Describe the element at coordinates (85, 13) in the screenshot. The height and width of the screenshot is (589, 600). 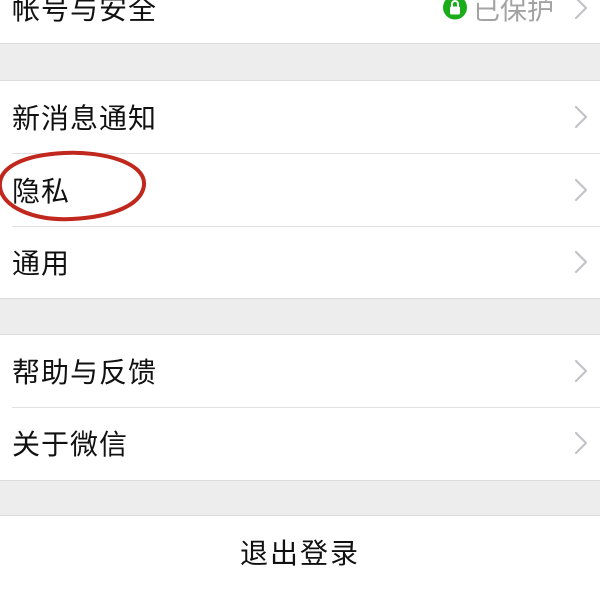
I see `account-security-label: 帐号与安全` at that location.